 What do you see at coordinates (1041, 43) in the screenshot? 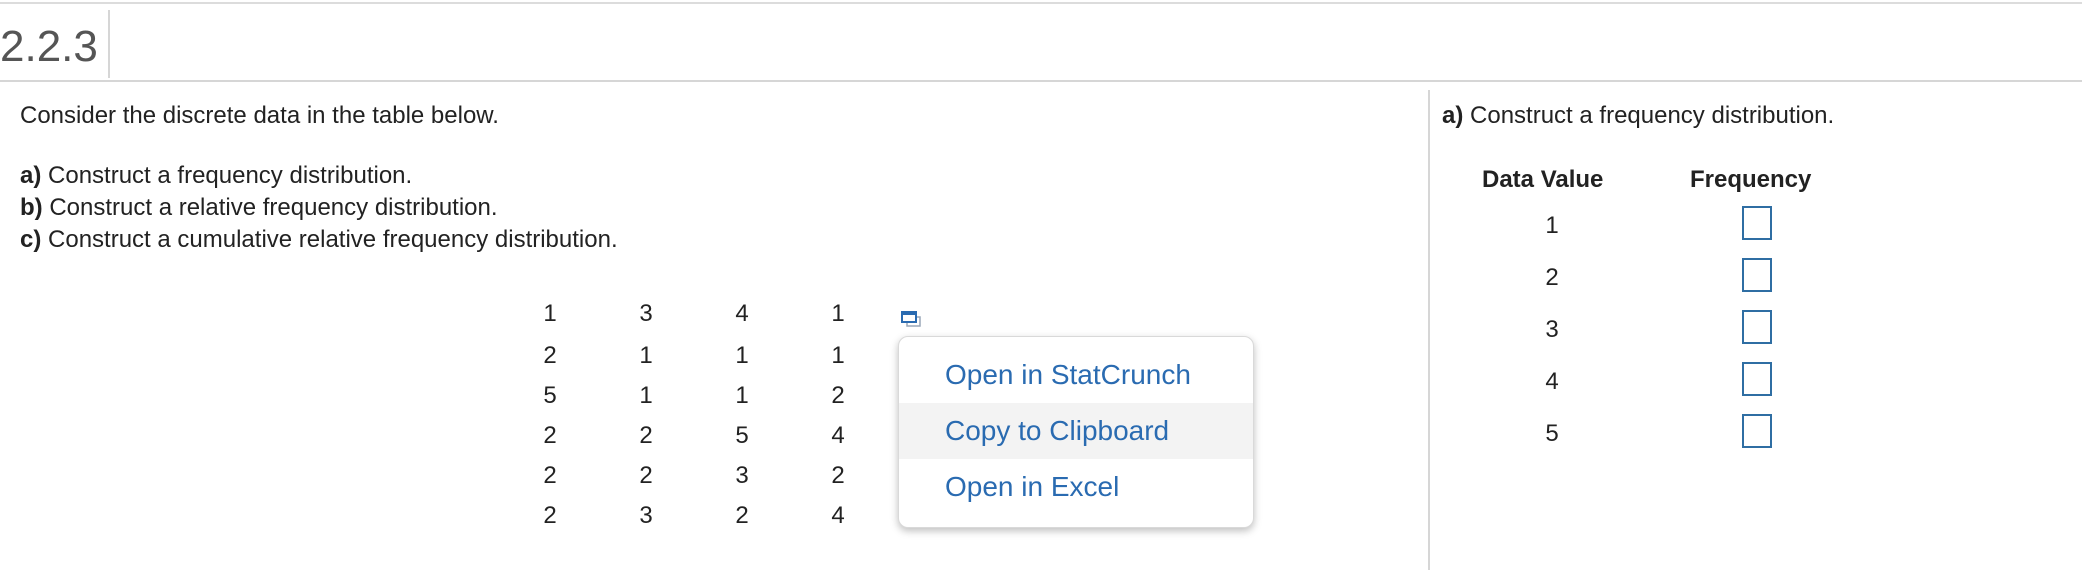
I see `question-header: 2.2.3` at bounding box center [1041, 43].